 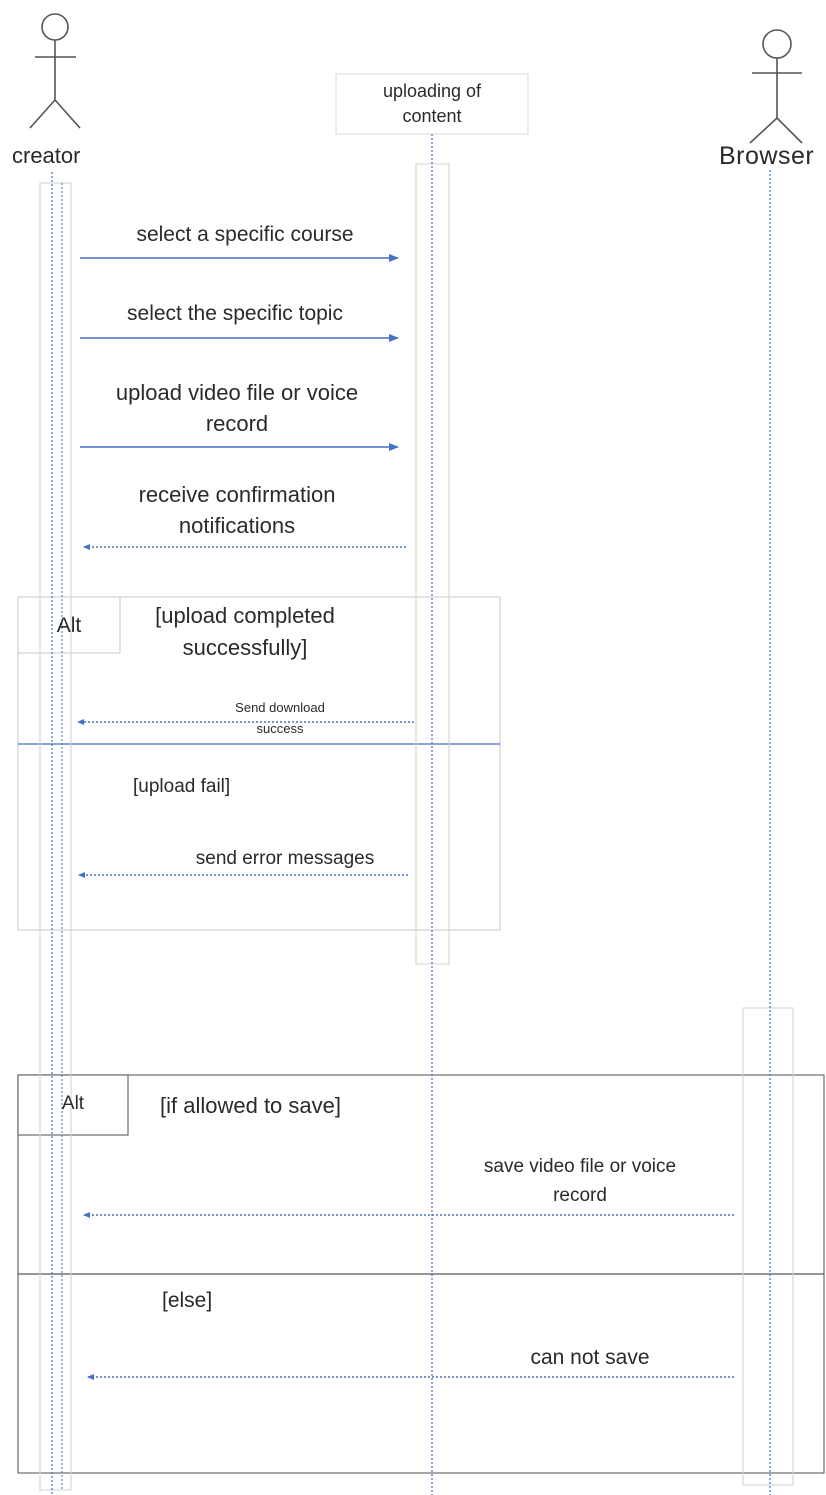 I want to click on alt-fragment-2-guard-1: [if allowed to save], so click(x=250, y=1105).